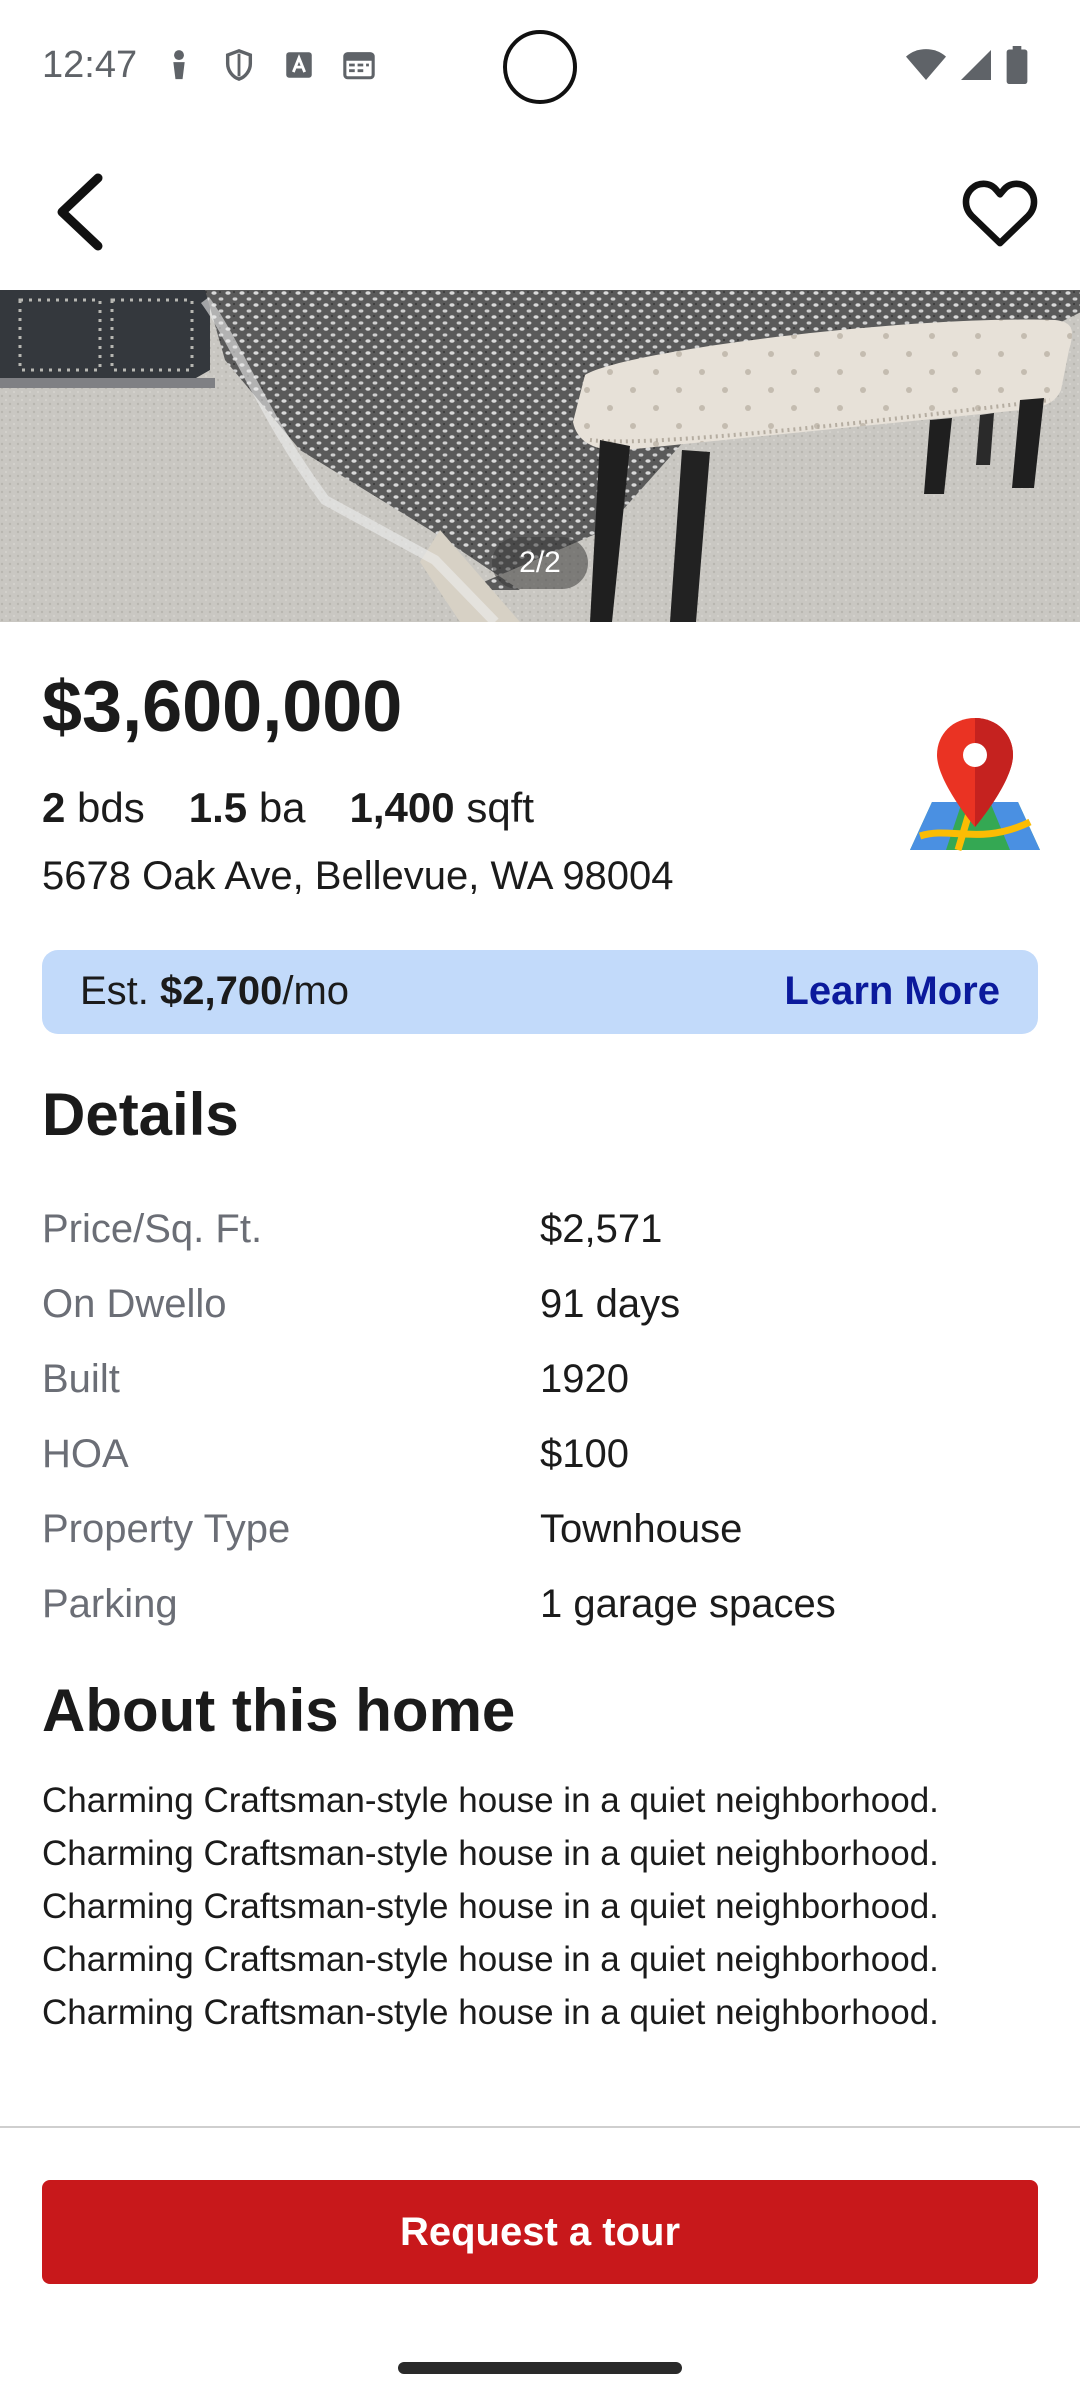 The image size is (1080, 2400). What do you see at coordinates (610, 1304) in the screenshot?
I see `detail-value: 91 days` at bounding box center [610, 1304].